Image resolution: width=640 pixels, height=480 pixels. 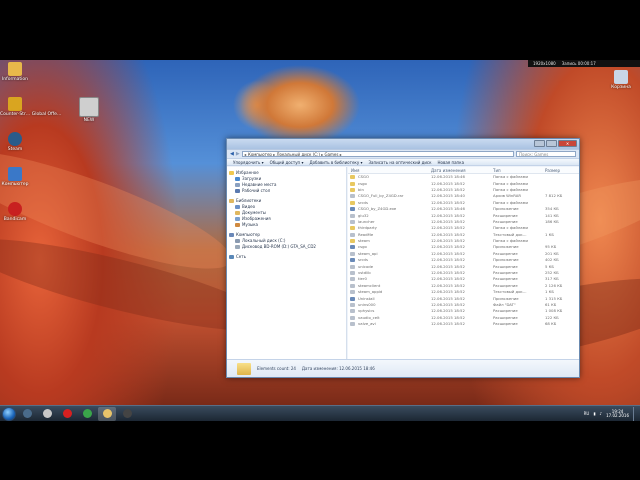 I want to click on desktop-icon-label: NEW, so click(x=89, y=120).